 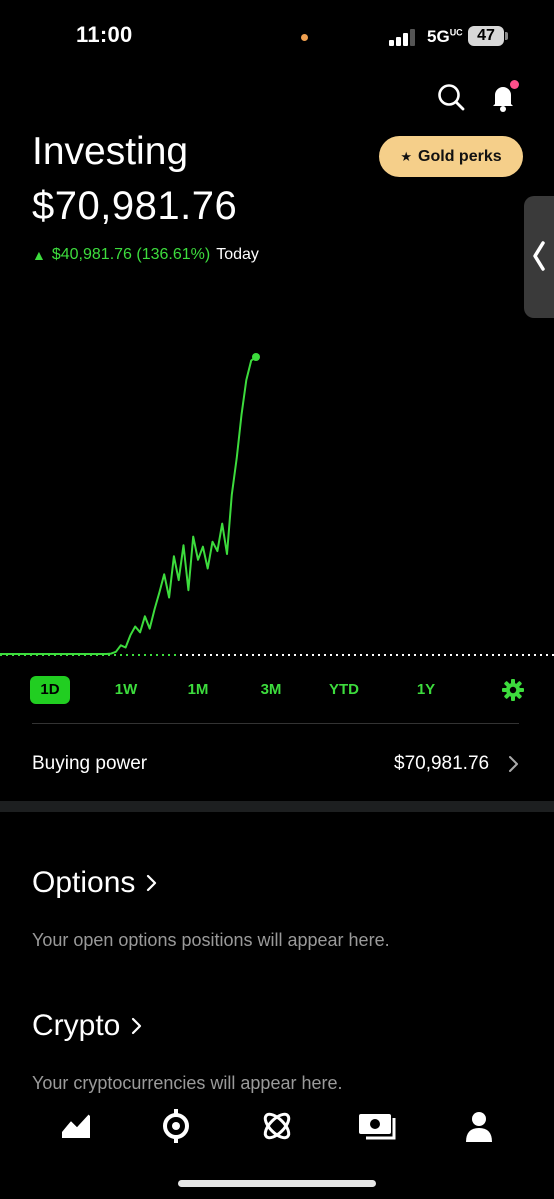 What do you see at coordinates (84, 882) in the screenshot?
I see `options-title: Options` at bounding box center [84, 882].